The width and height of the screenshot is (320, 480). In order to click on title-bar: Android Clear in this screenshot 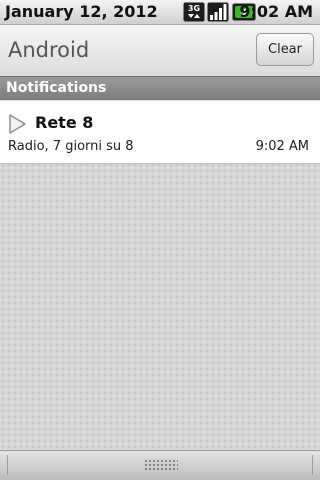, I will do `click(160, 50)`.